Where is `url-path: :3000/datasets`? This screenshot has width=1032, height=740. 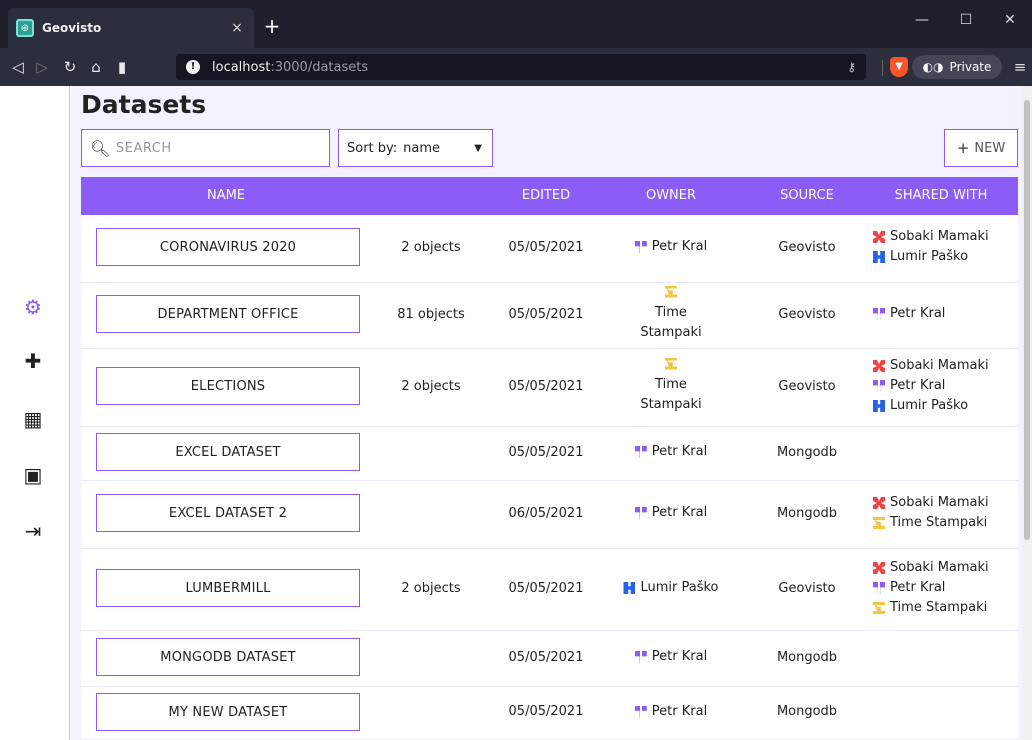 url-path: :3000/datasets is located at coordinates (319, 67).